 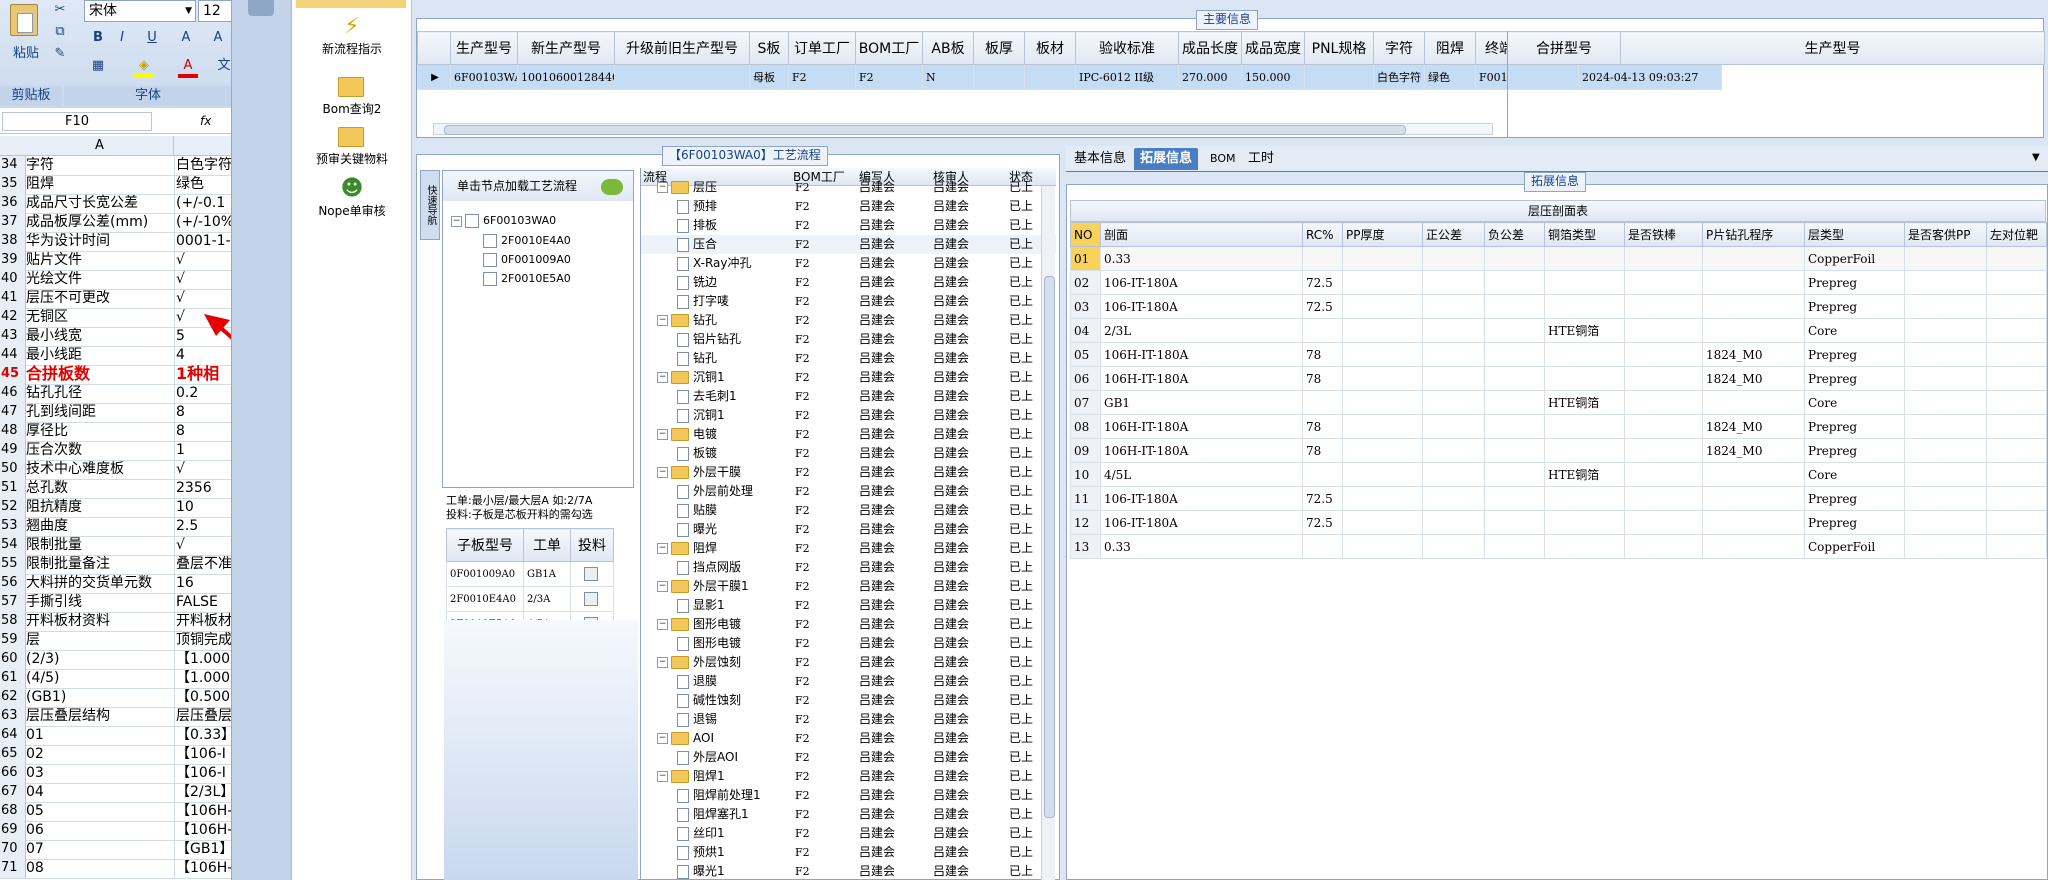 What do you see at coordinates (1201, 258) in the screenshot?
I see `lamination-cell: 0.33` at bounding box center [1201, 258].